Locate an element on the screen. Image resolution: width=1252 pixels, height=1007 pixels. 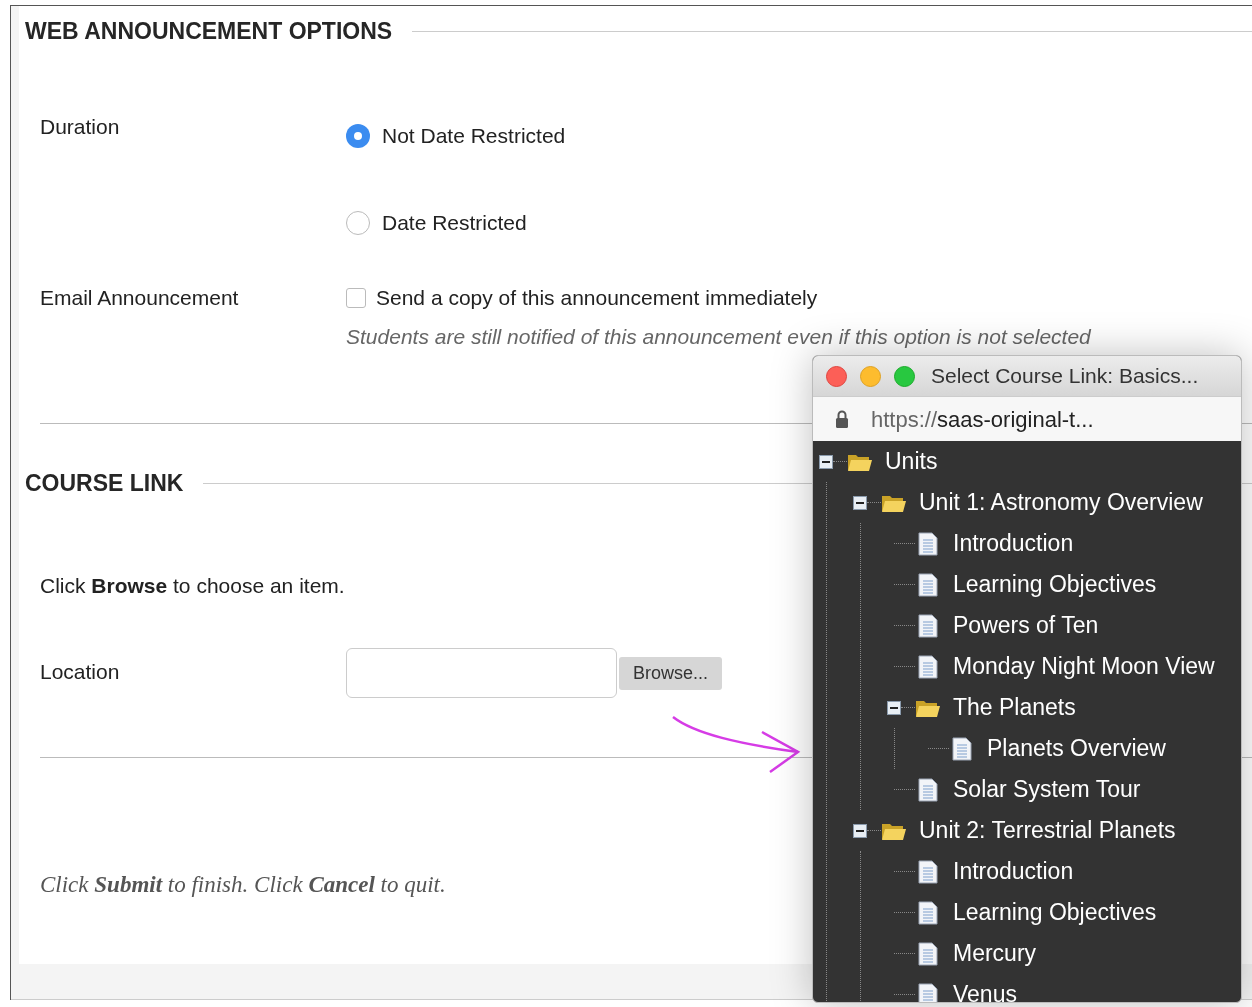
tree-item: Powers of Ten is located at coordinates (1026, 625).